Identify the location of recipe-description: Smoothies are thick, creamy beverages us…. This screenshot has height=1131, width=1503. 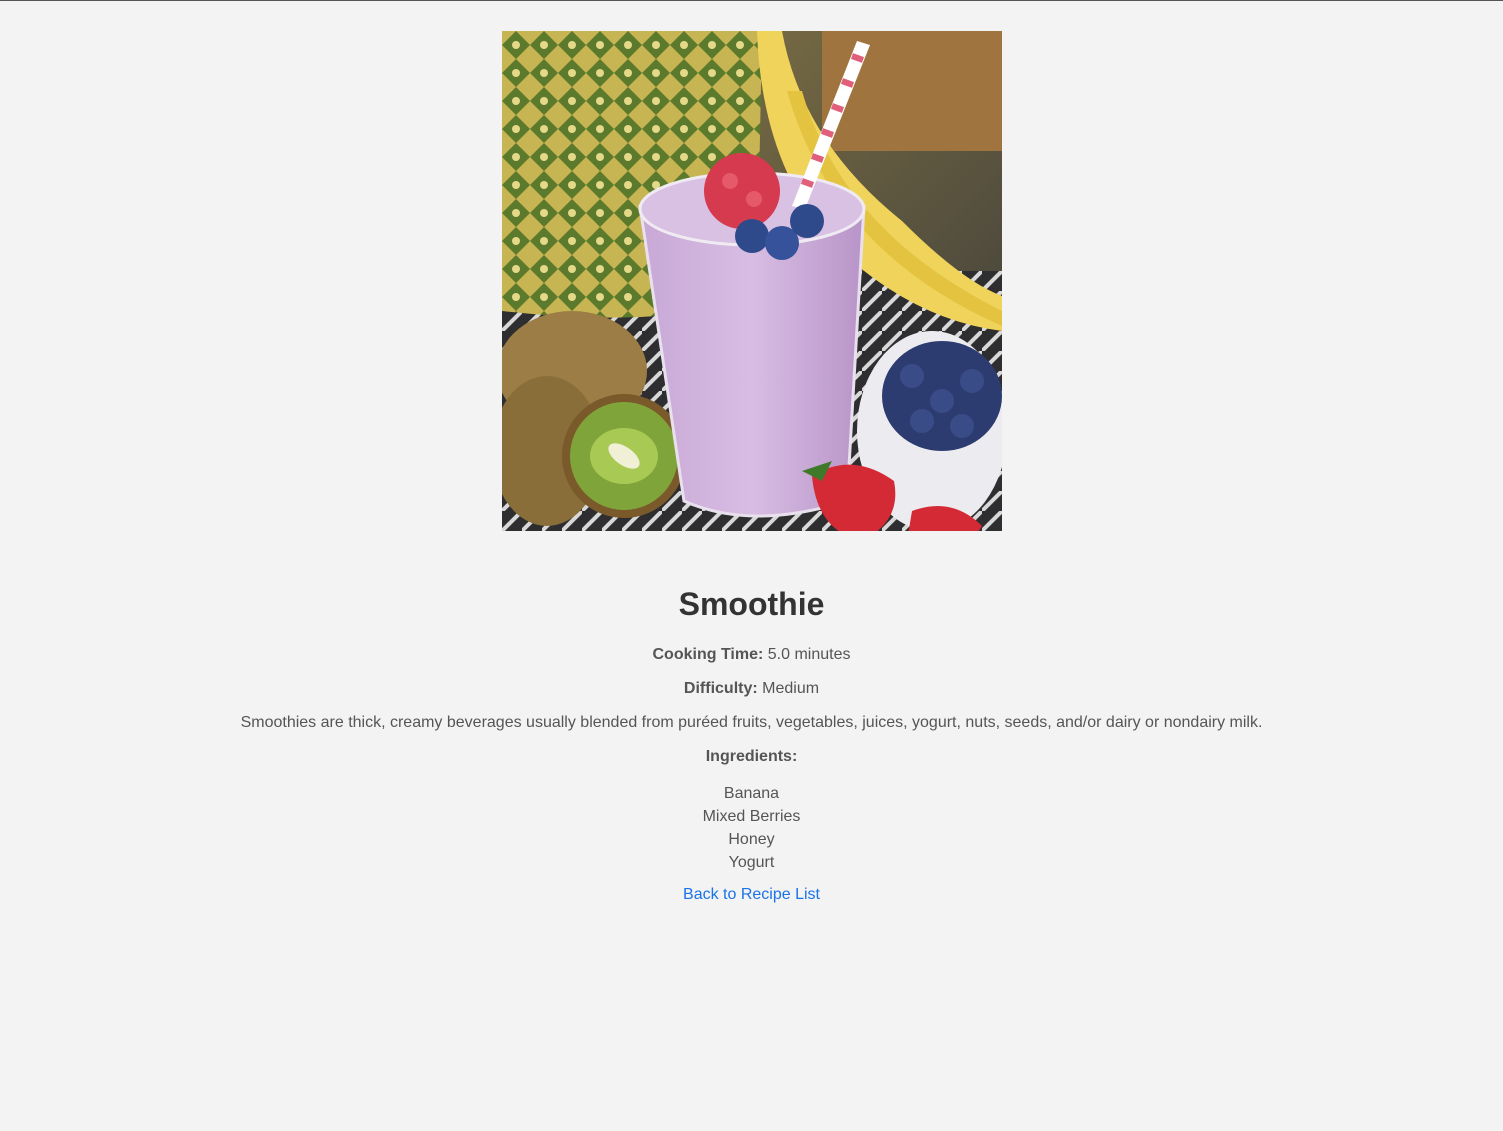
(751, 722).